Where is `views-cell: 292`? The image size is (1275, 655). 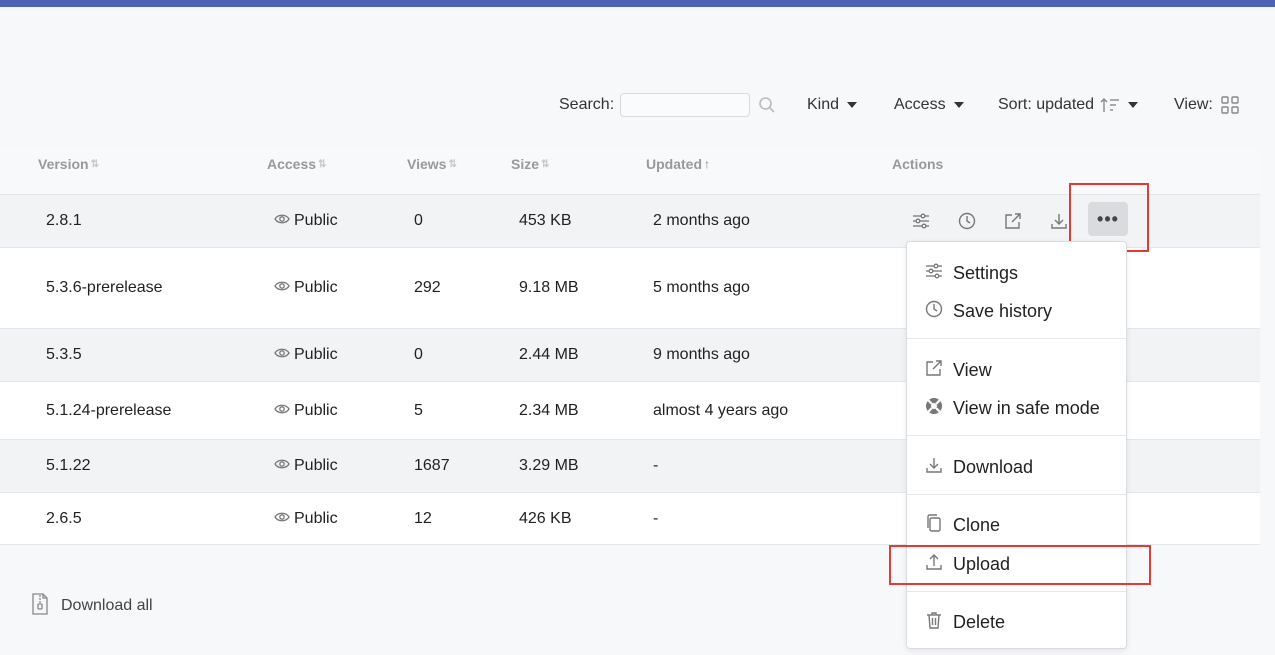
views-cell: 292 is located at coordinates (427, 287).